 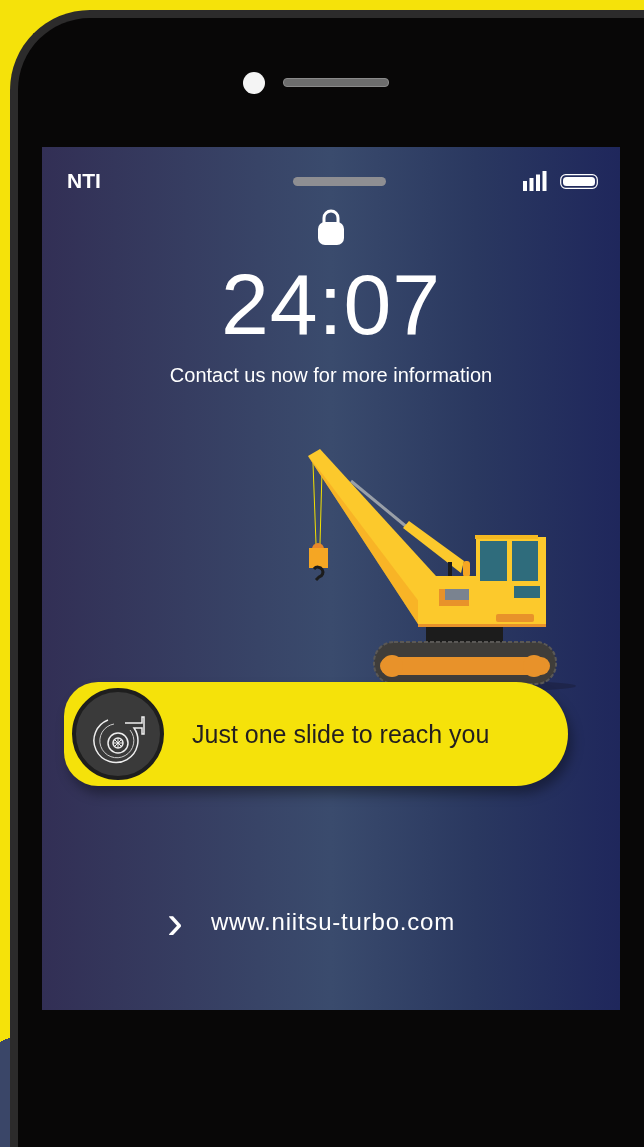 I want to click on info-message: Contact us now for more information, so click(x=331, y=375).